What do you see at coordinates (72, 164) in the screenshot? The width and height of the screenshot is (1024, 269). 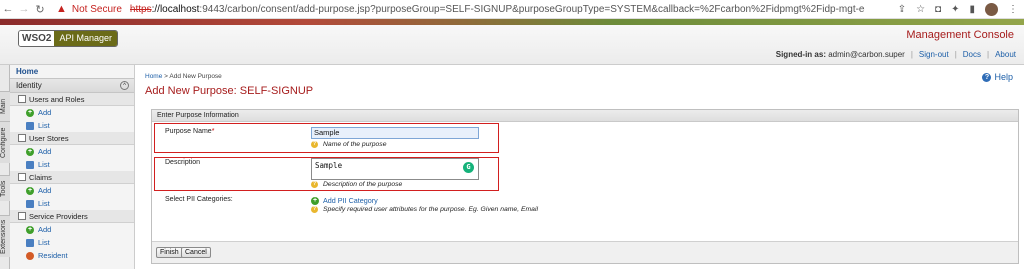 I see `sidebar-item-userstores-list: List` at bounding box center [72, 164].